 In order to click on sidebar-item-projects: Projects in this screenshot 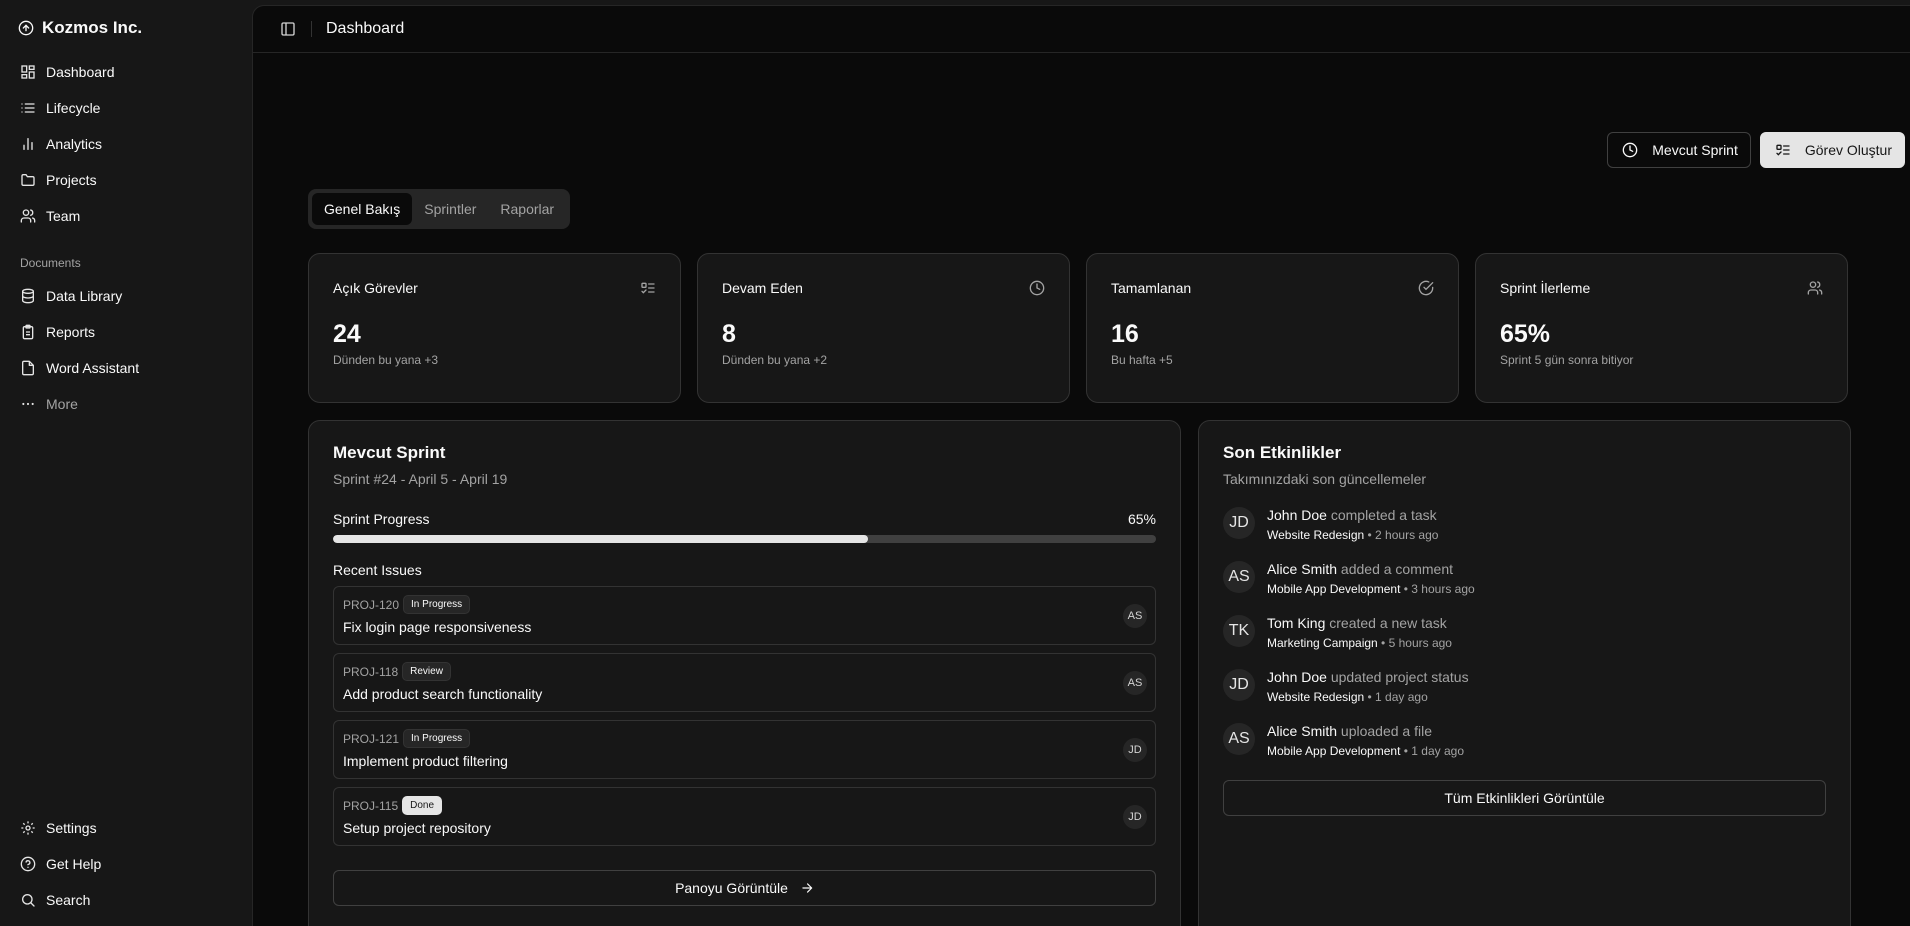, I will do `click(126, 180)`.